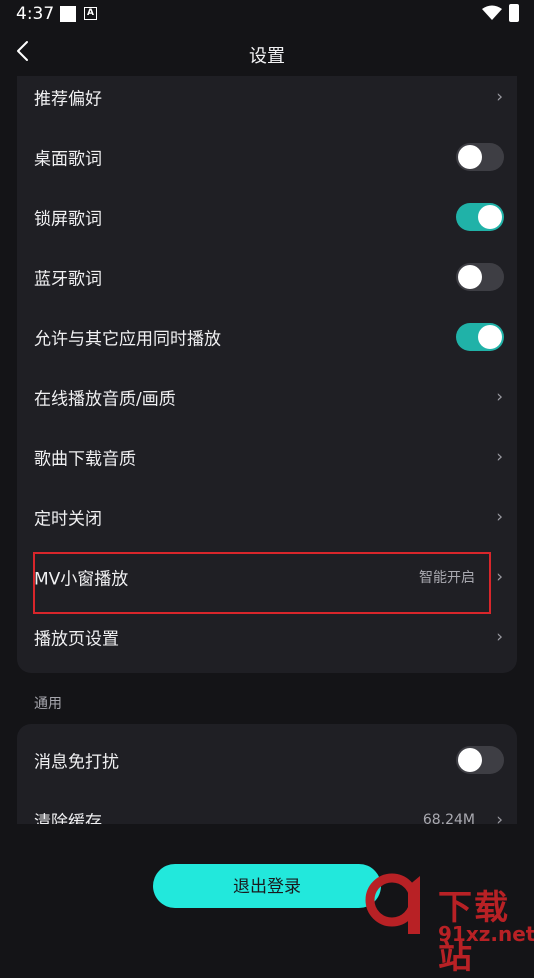 The width and height of the screenshot is (534, 978). I want to click on notification-icon, so click(68, 14).